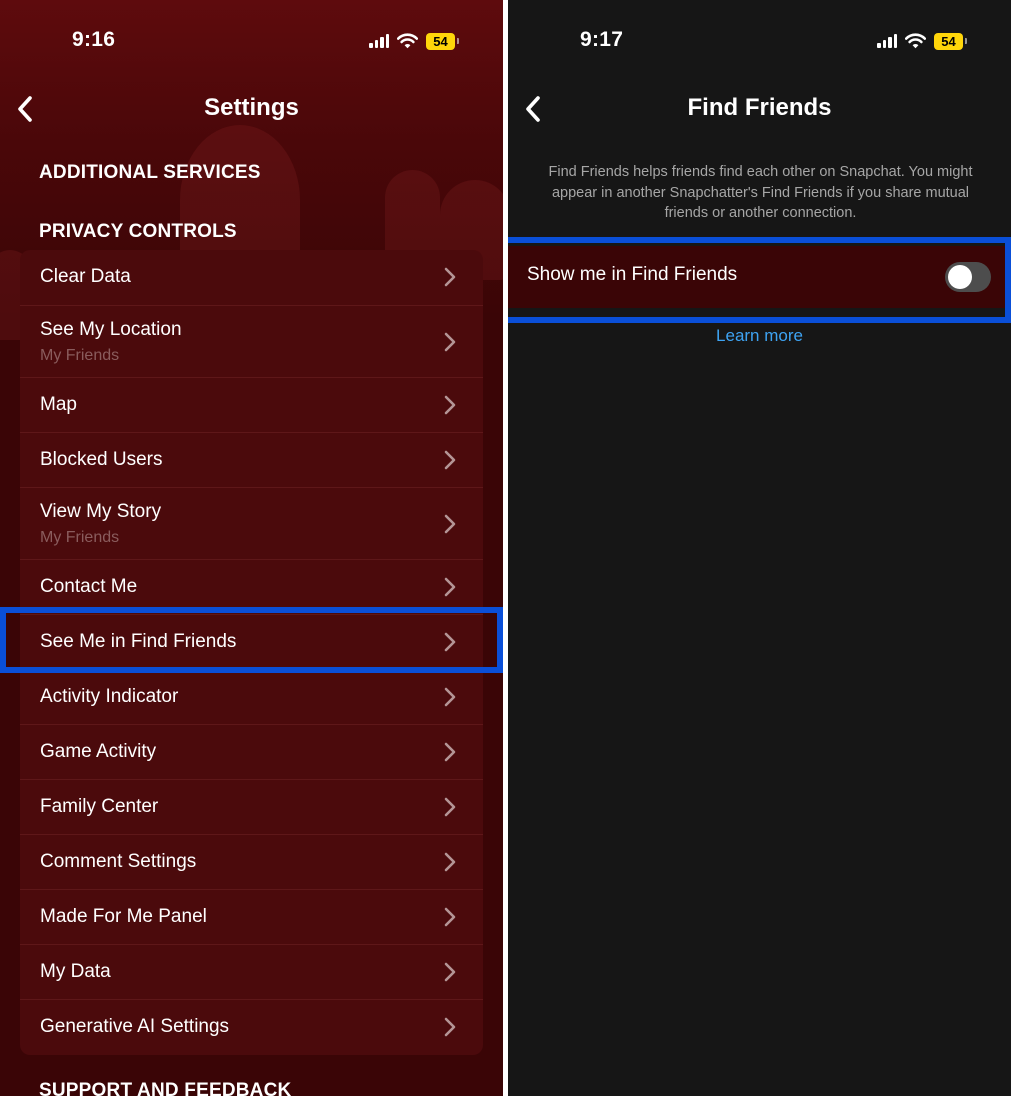  I want to click on list-item-blocked-users: Blocked Users, so click(251, 459).